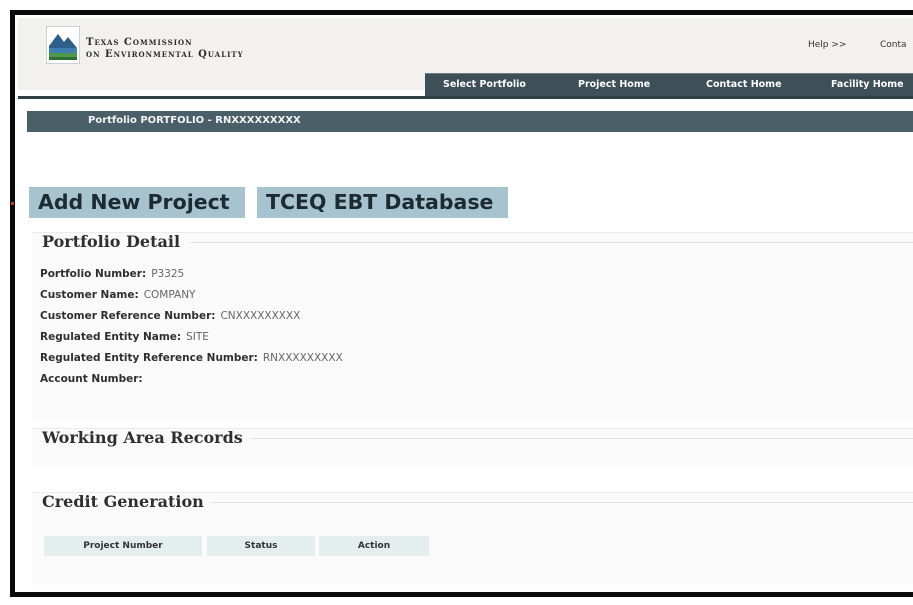 The height and width of the screenshot is (605, 913). I want to click on field-portfolio-number: Portfolio Number: P3325, so click(112, 274).